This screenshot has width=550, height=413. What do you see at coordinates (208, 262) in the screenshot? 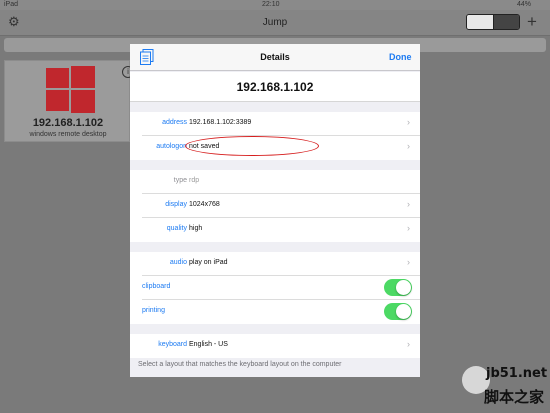
I see `audio-value: play on iPad` at bounding box center [208, 262].